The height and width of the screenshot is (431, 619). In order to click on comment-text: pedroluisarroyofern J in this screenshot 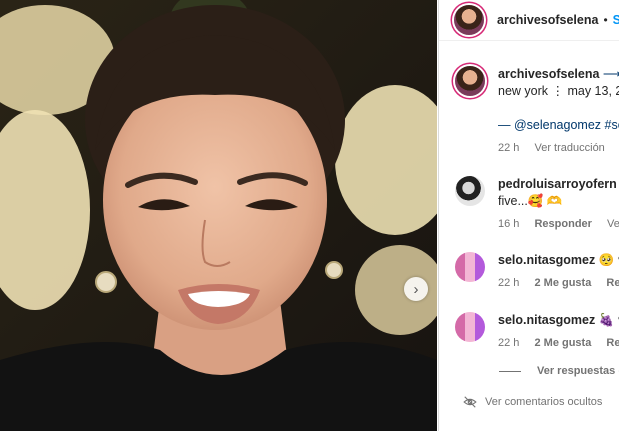, I will do `click(558, 184)`.